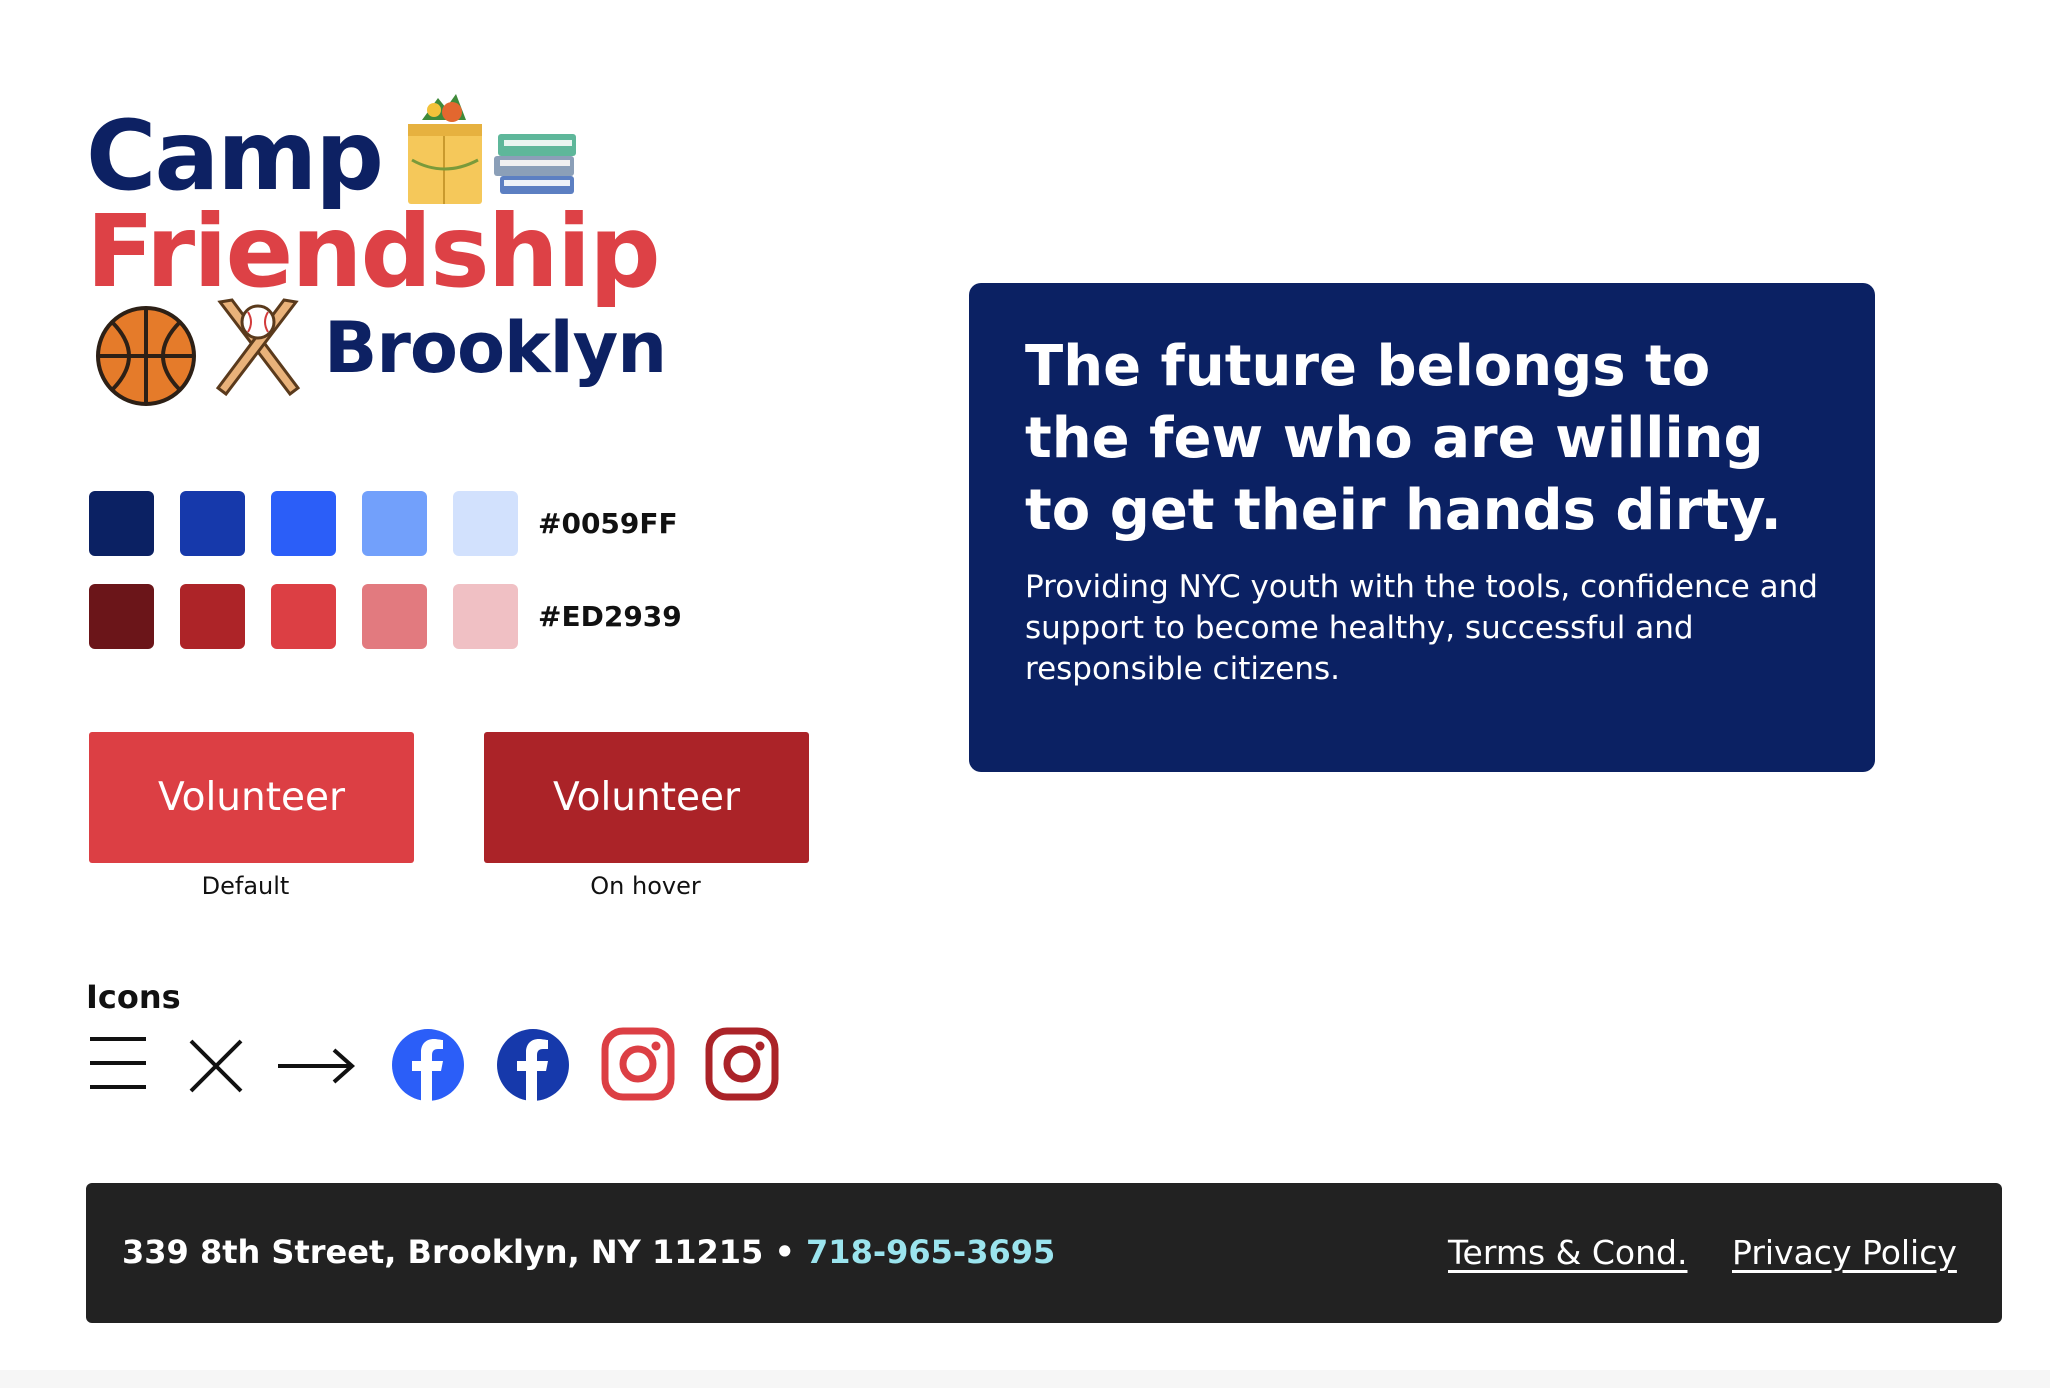  What do you see at coordinates (316, 1066) in the screenshot?
I see `arrow-right-icon` at bounding box center [316, 1066].